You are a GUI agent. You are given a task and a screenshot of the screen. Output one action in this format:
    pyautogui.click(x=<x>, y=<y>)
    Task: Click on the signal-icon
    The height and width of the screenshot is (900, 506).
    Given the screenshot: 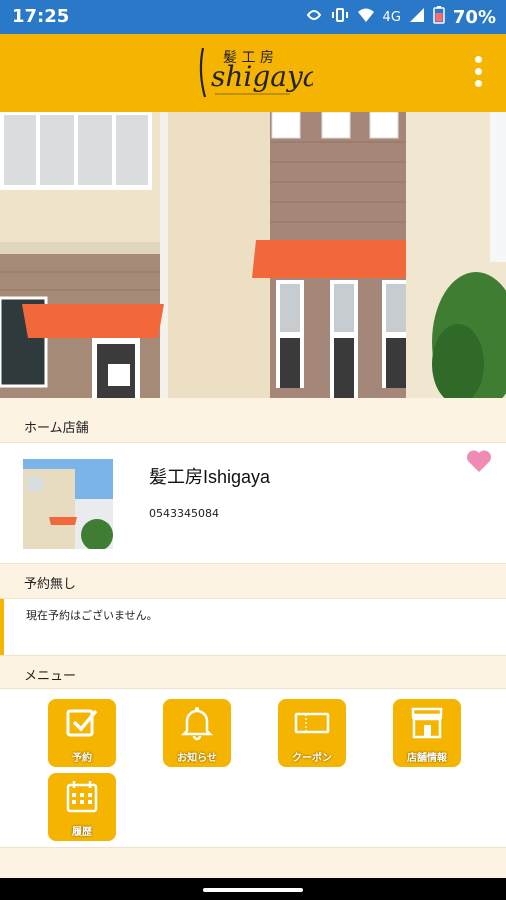 What is the action you would take?
    pyautogui.click(x=417, y=17)
    